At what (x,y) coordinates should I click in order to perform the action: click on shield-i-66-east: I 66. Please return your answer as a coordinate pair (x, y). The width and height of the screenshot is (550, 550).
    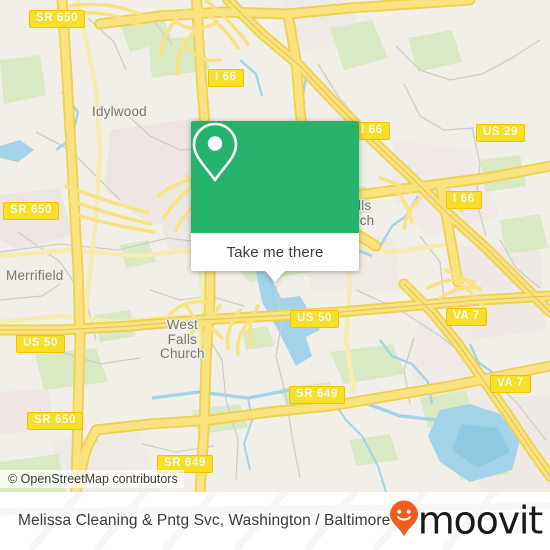
    Looking at the image, I should click on (372, 131).